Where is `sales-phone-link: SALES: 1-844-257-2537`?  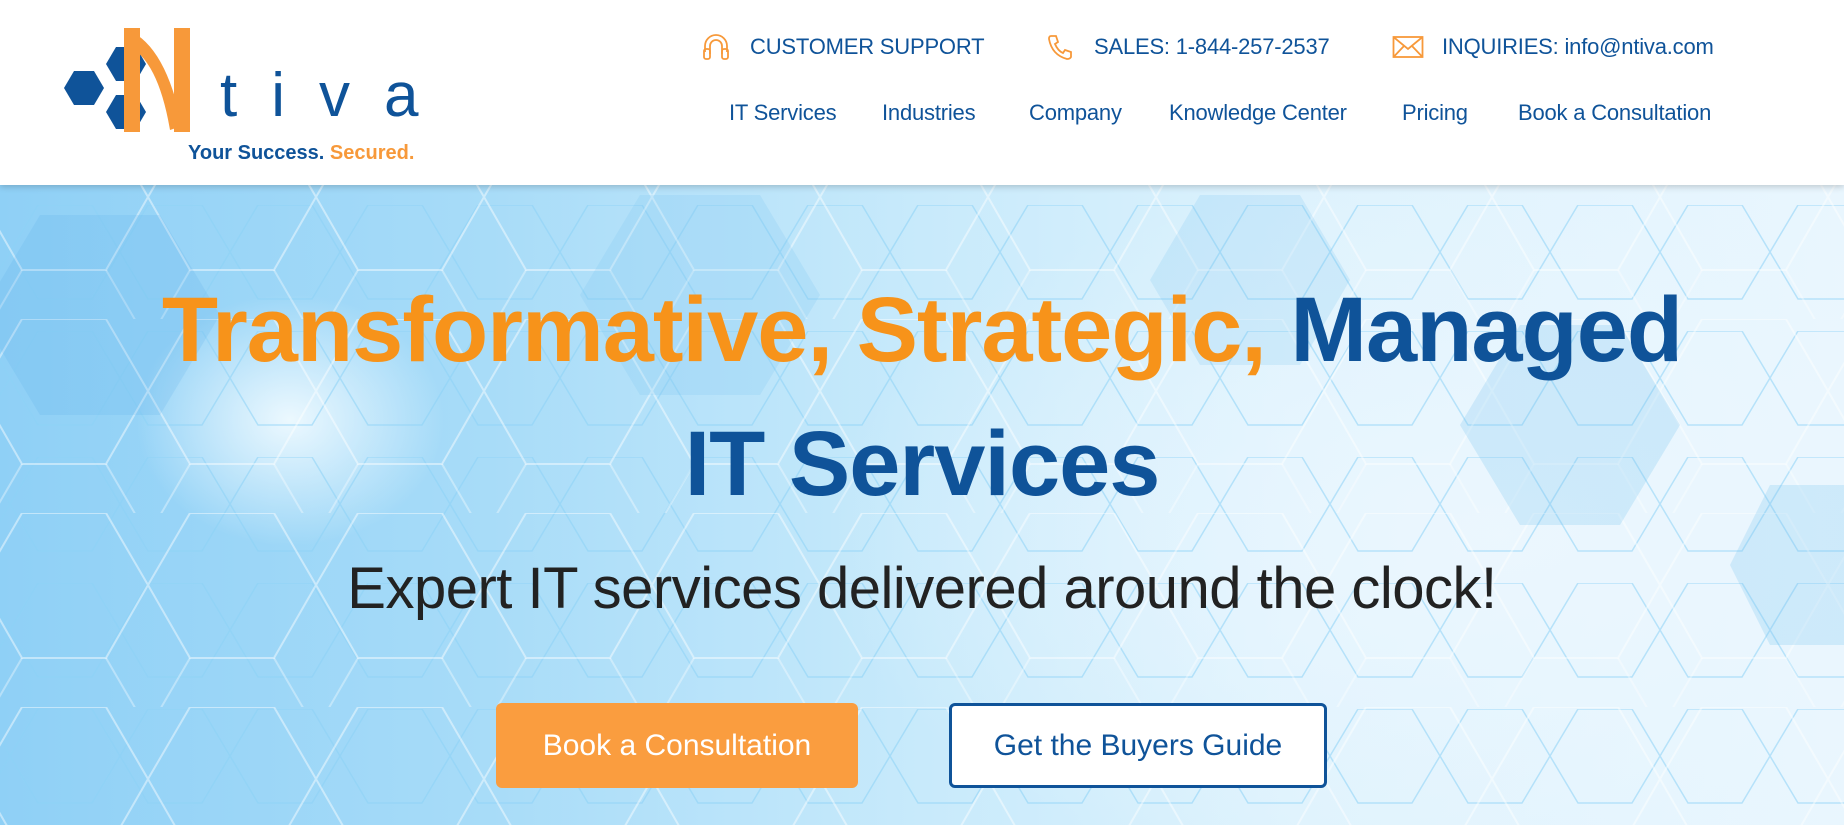 sales-phone-link: SALES: 1-844-257-2537 is located at coordinates (1187, 47).